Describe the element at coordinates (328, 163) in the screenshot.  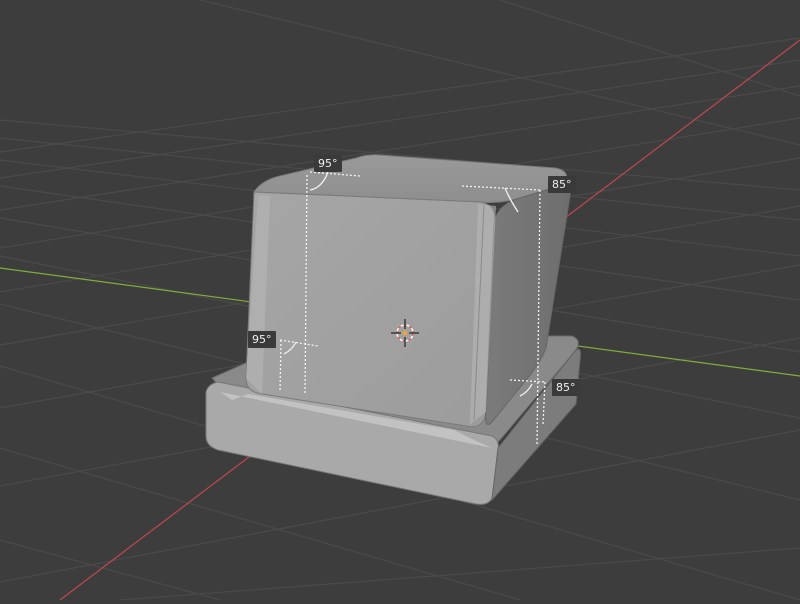
I see `angle-label-top-left: 95°` at that location.